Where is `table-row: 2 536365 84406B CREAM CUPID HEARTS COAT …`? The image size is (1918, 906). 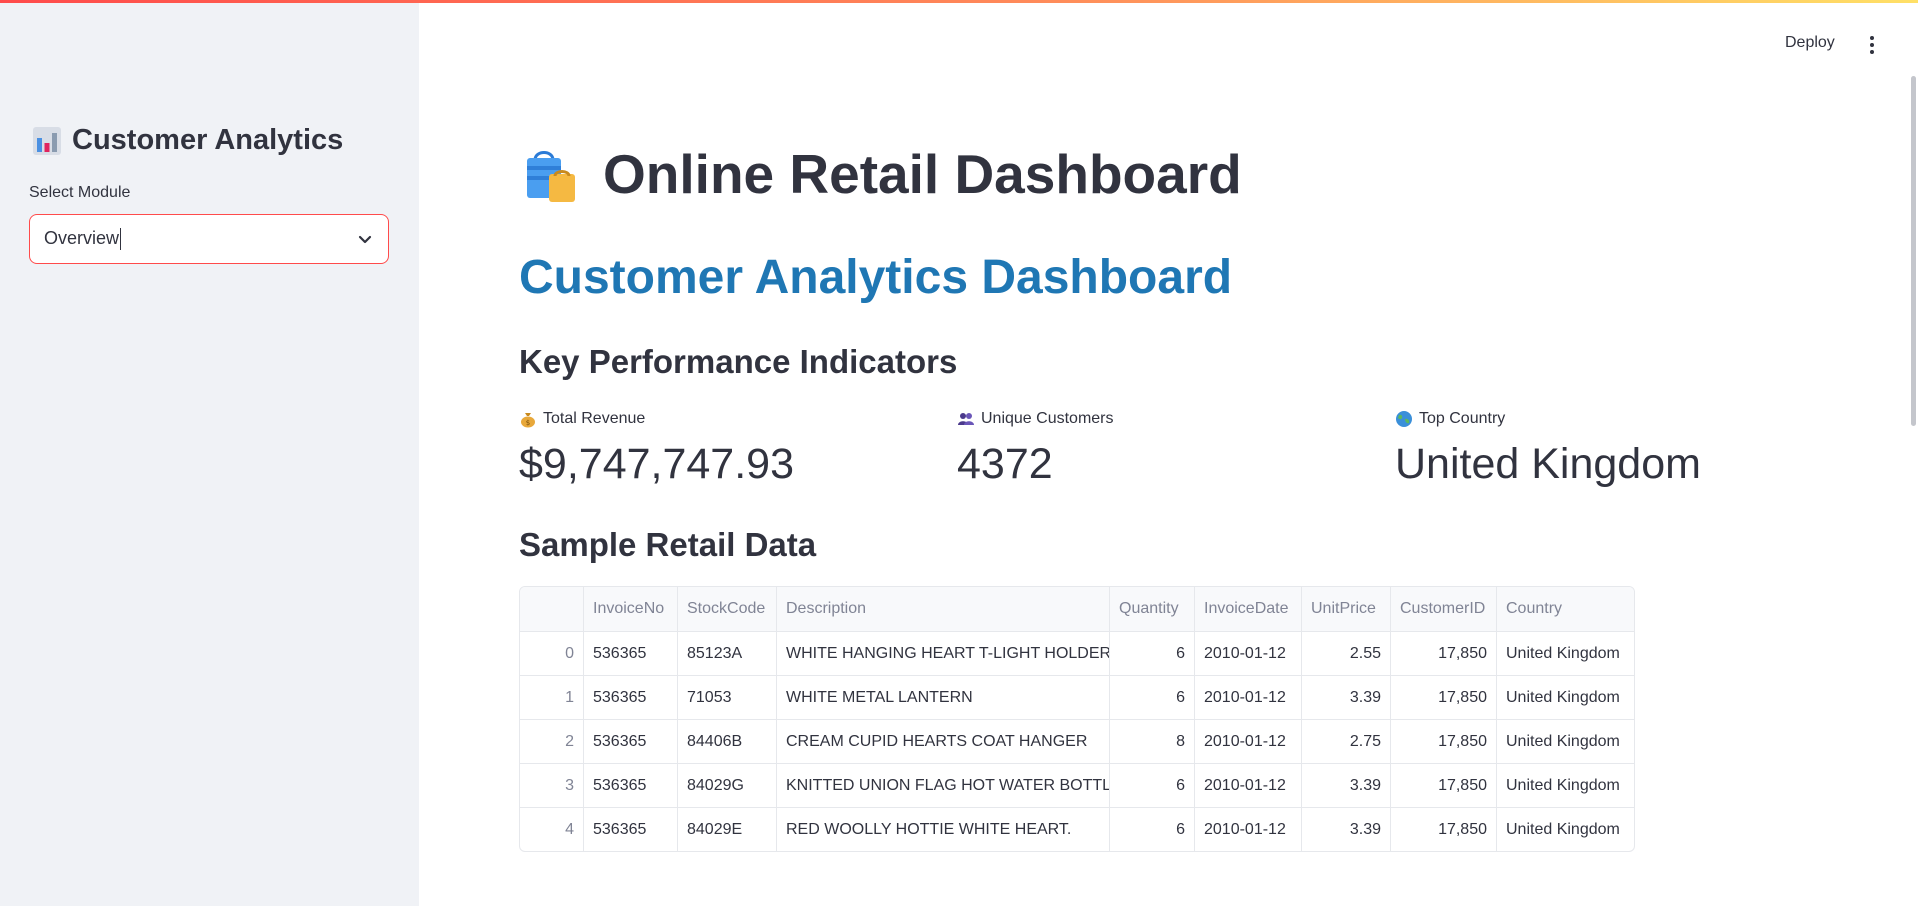 table-row: 2 536365 84406B CREAM CUPID HEARTS COAT … is located at coordinates (1077, 741).